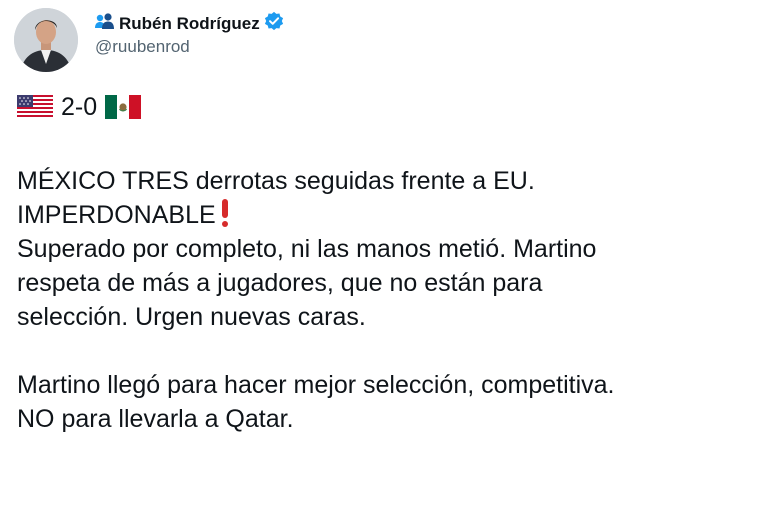  Describe the element at coordinates (142, 47) in the screenshot. I see `author-handle: @ruubenrod` at that location.